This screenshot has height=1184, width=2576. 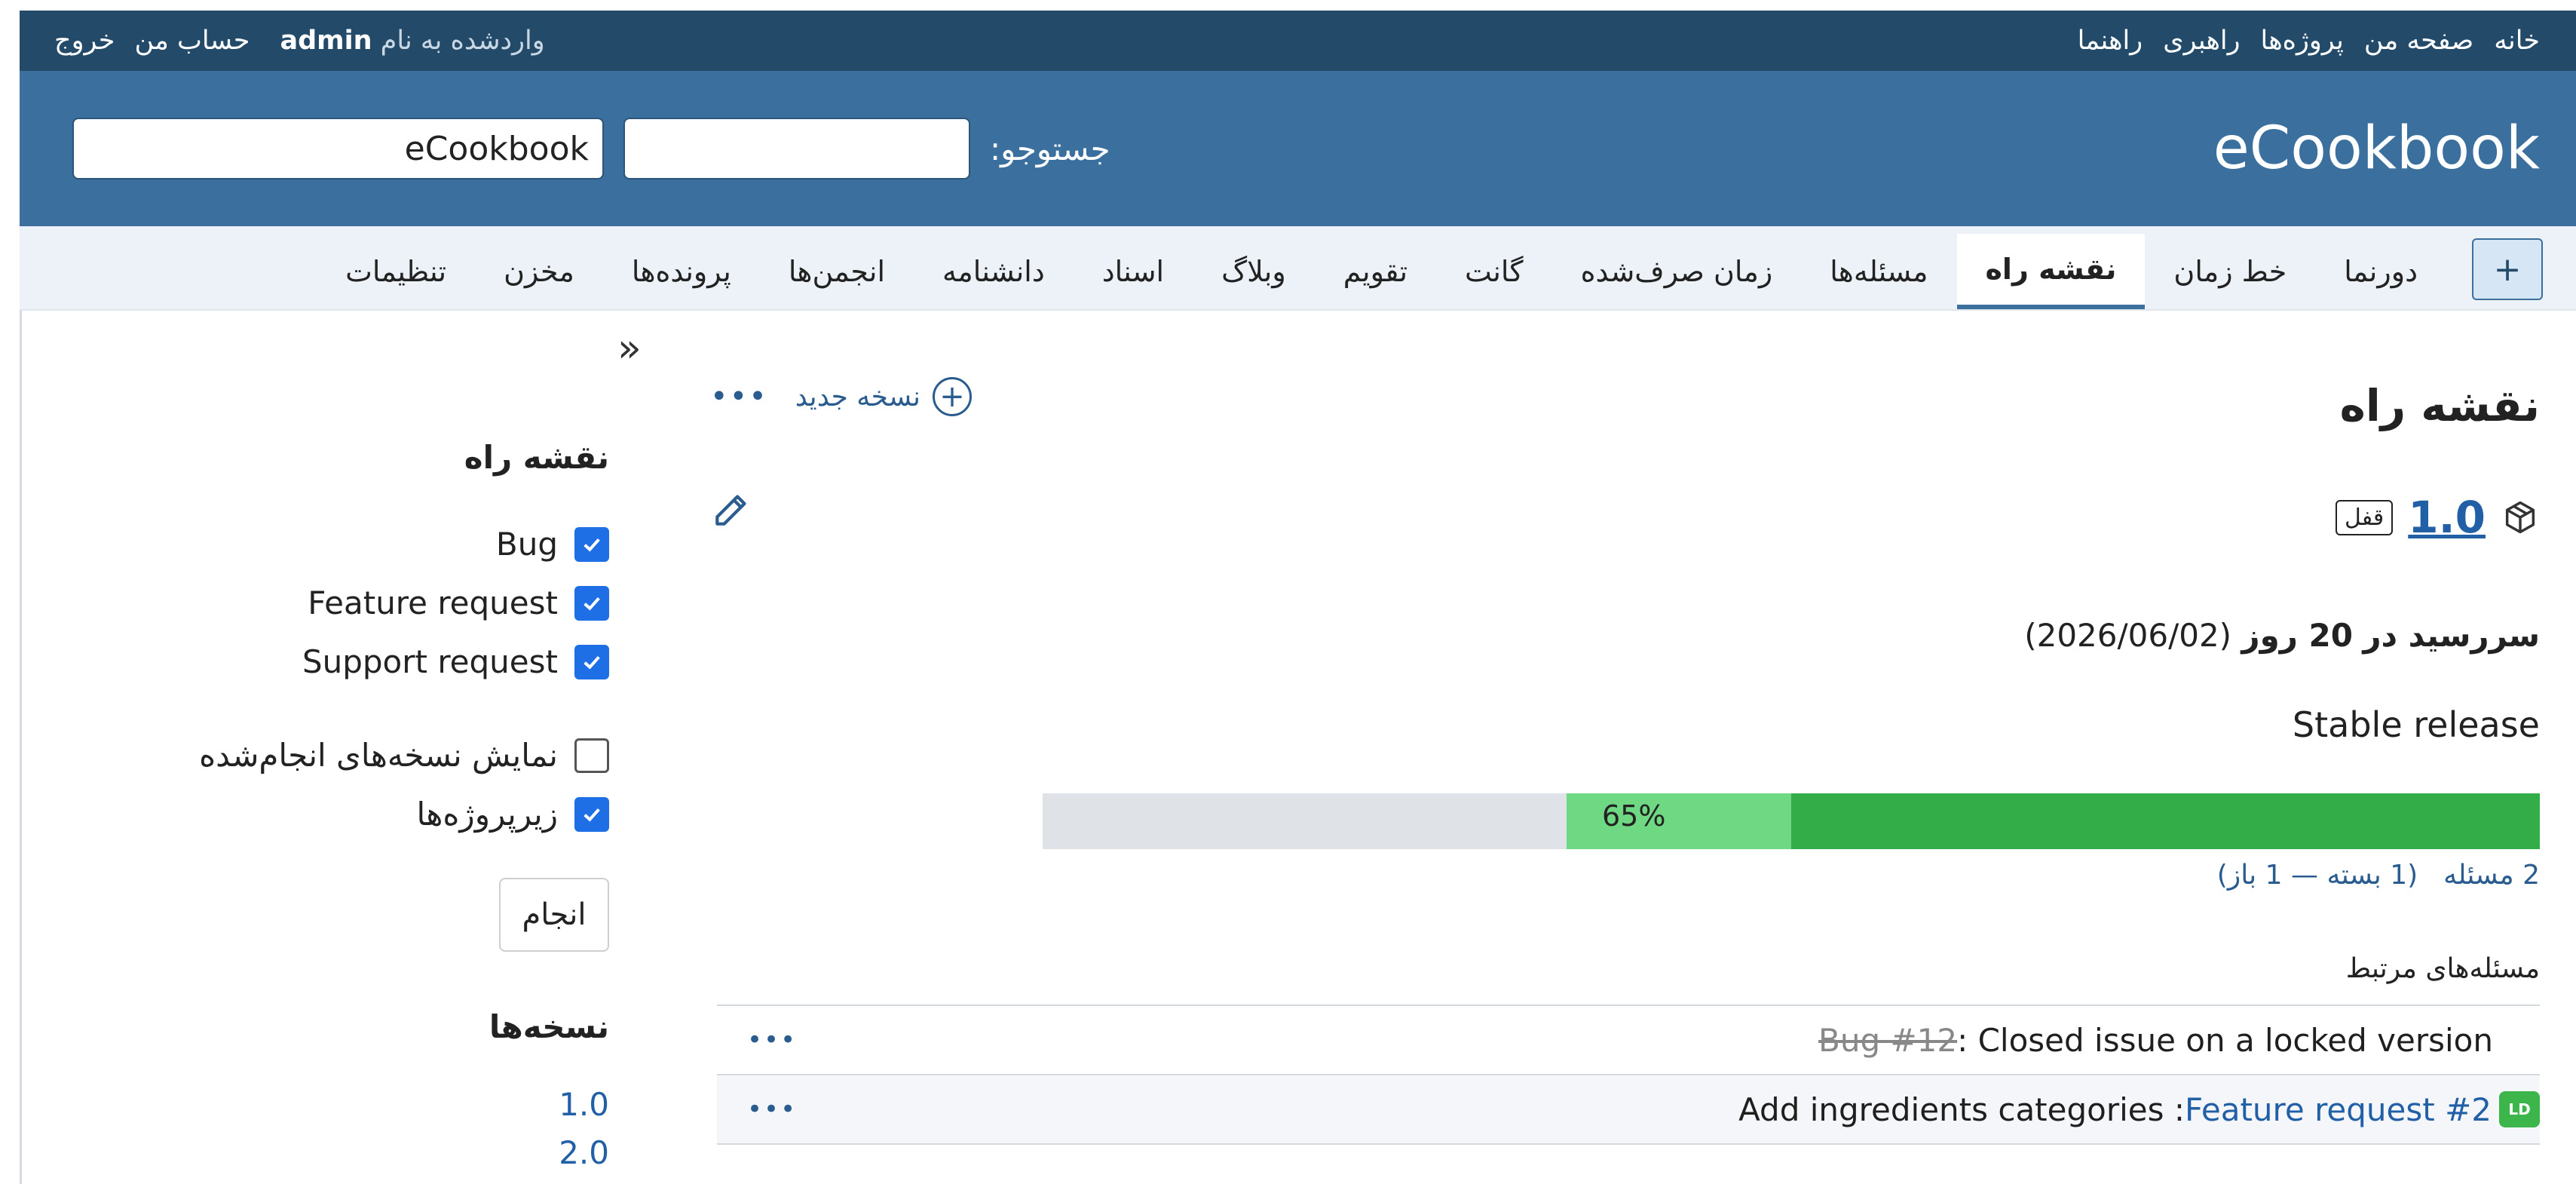 What do you see at coordinates (2302, 41) in the screenshot?
I see `menu-projects: پروژه‌ها` at bounding box center [2302, 41].